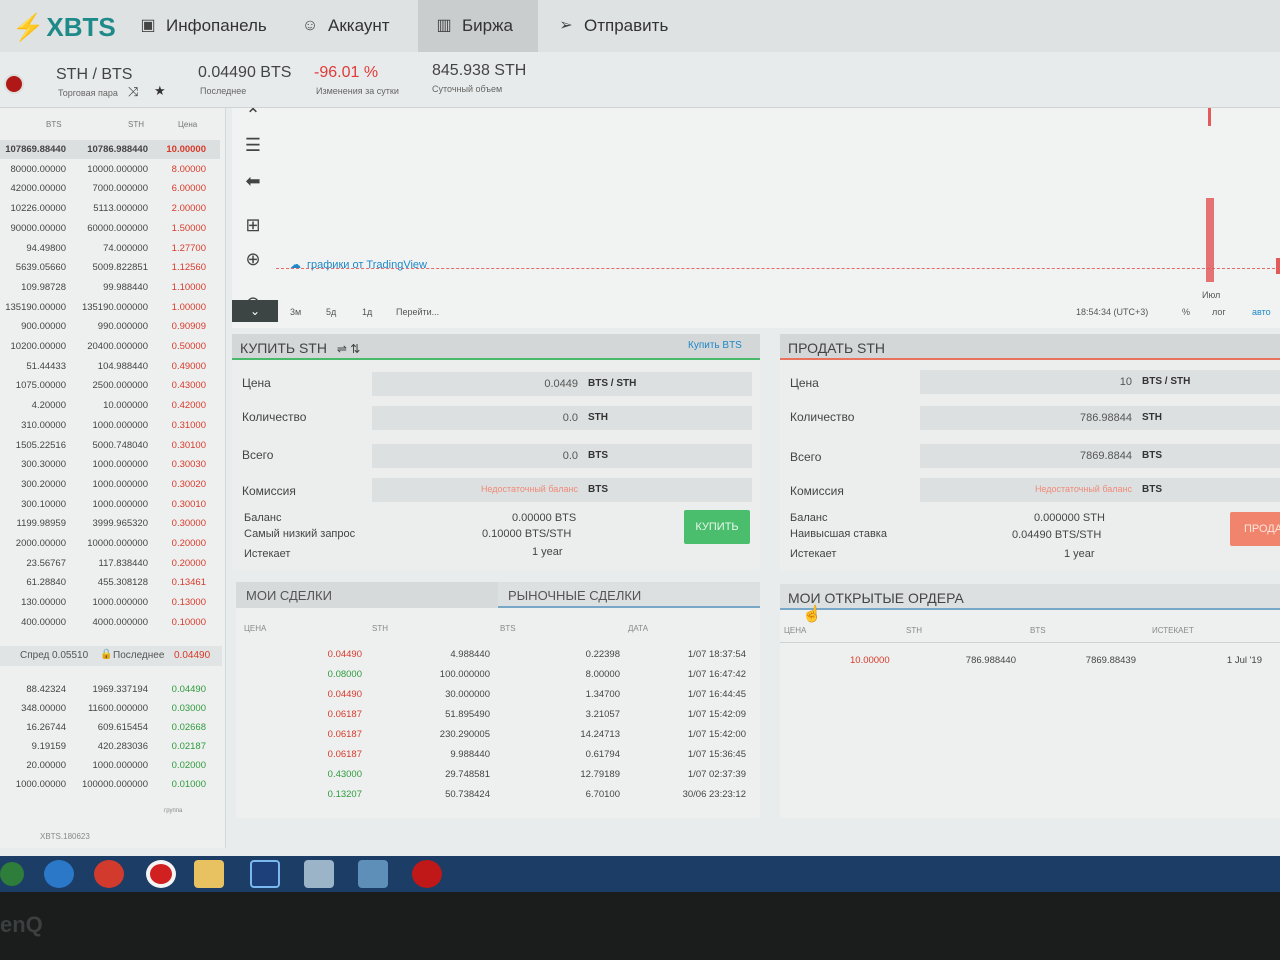 This screenshot has height=960, width=1280. What do you see at coordinates (109, 874) in the screenshot?
I see `chrome-browser-icon` at bounding box center [109, 874].